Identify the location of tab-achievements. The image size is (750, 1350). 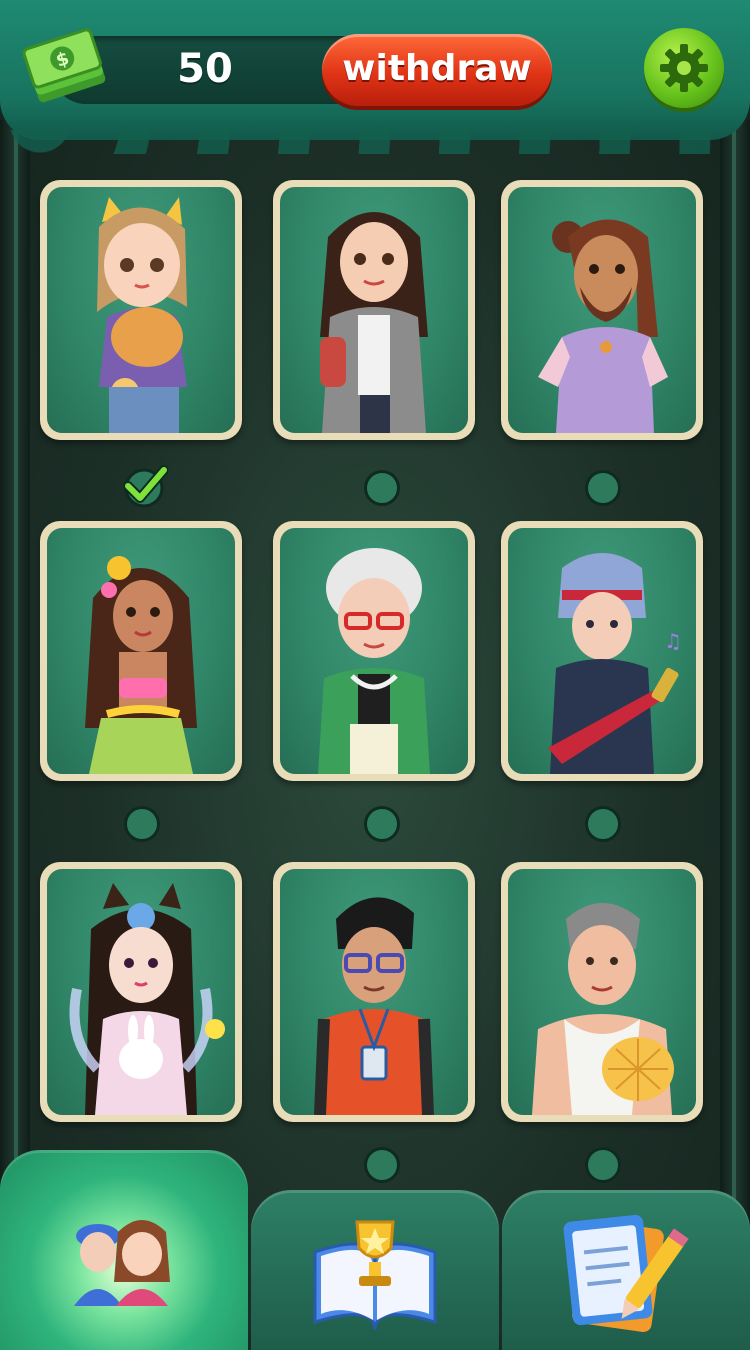
(375, 1270).